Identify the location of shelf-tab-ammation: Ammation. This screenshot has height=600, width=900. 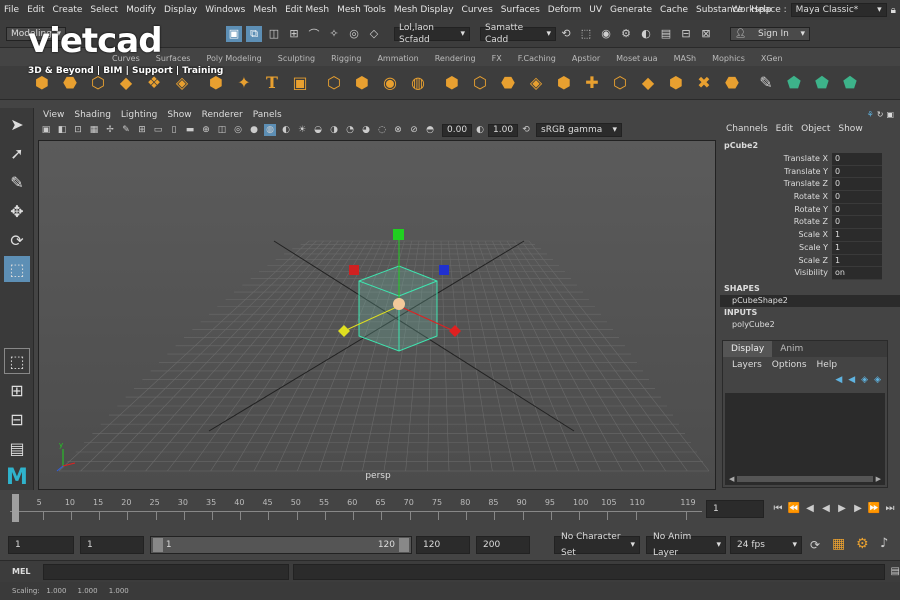
(397, 59).